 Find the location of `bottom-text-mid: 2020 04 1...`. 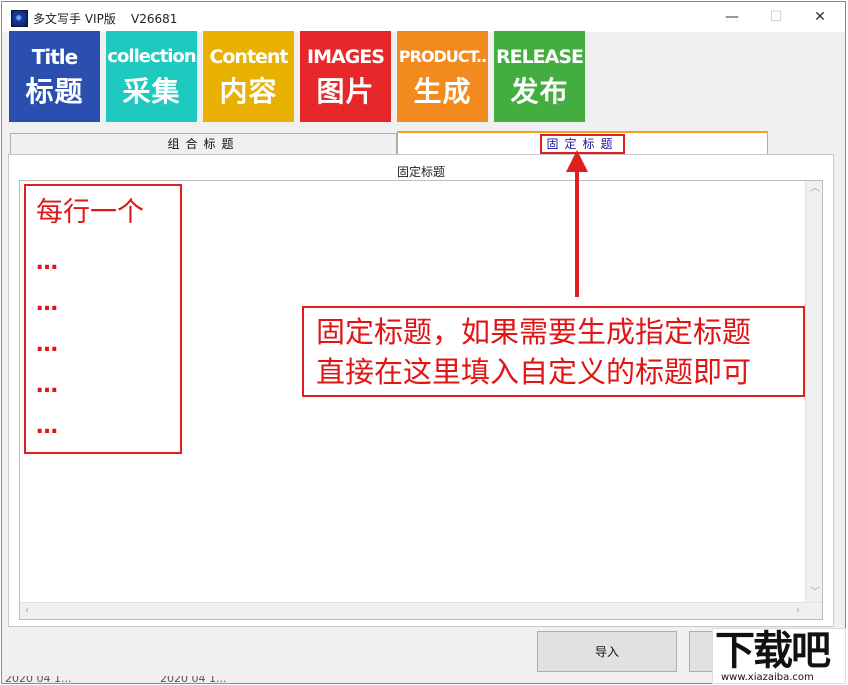

bottom-text-mid: 2020 04 1... is located at coordinates (193, 680).